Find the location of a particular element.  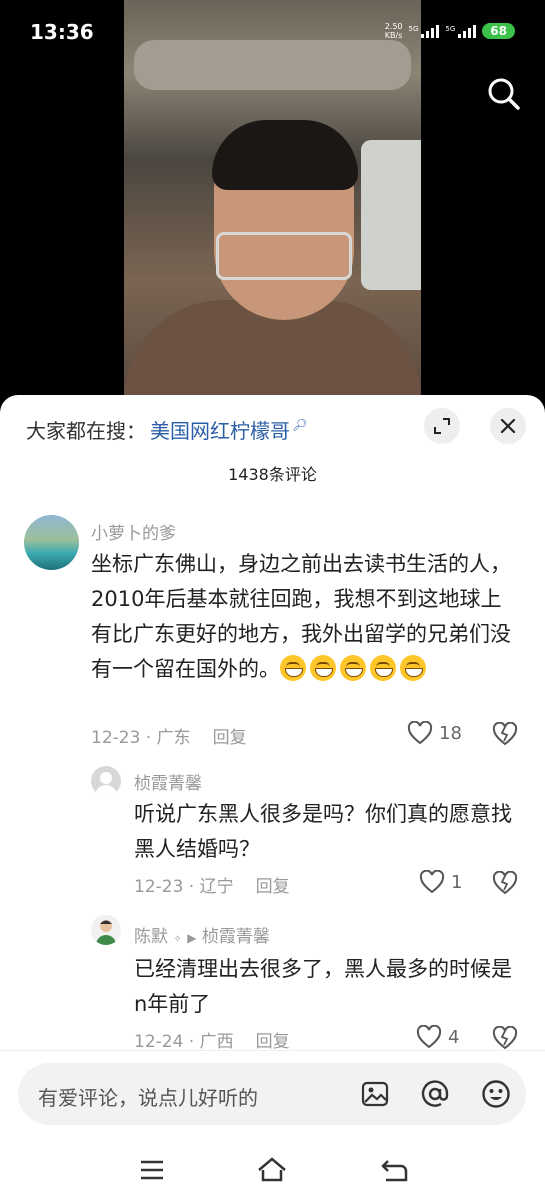

comment-text: 已经清理出去很多了，黑人最多的时候是n年前了 is located at coordinates (323, 986).